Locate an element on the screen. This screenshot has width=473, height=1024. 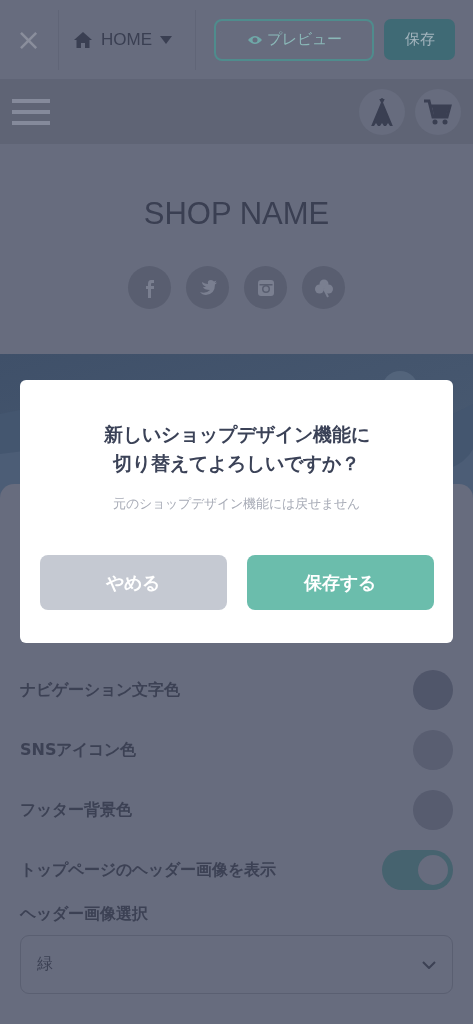
tent-icon is located at coordinates (382, 112).